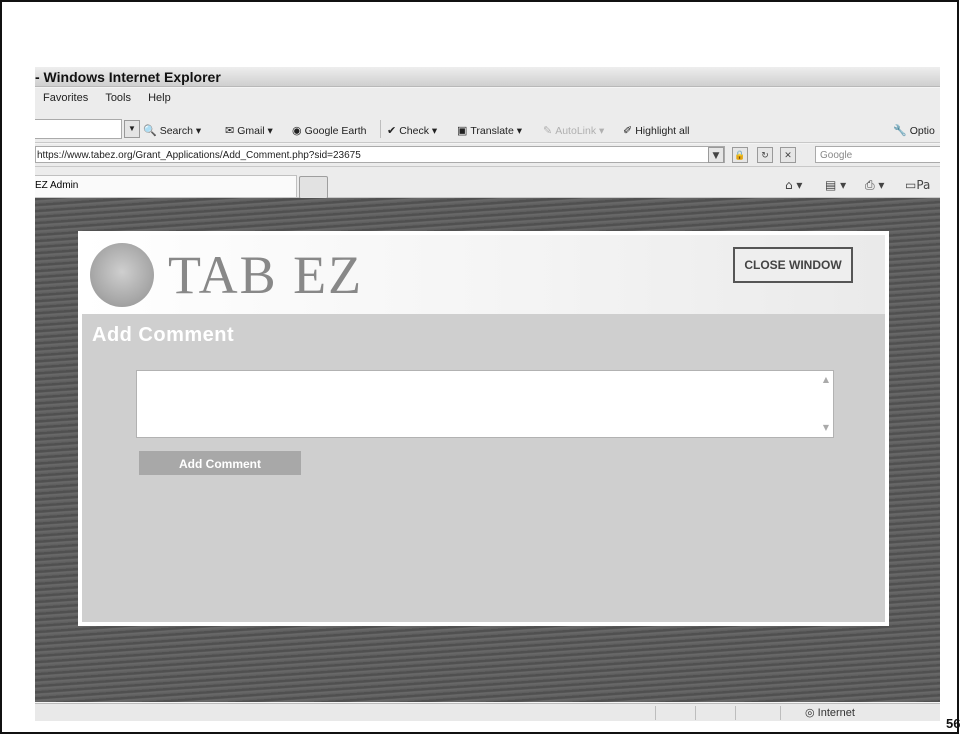 The height and width of the screenshot is (736, 971). Describe the element at coordinates (230, 131) in the screenshot. I see `gmail-icon: ✉` at that location.